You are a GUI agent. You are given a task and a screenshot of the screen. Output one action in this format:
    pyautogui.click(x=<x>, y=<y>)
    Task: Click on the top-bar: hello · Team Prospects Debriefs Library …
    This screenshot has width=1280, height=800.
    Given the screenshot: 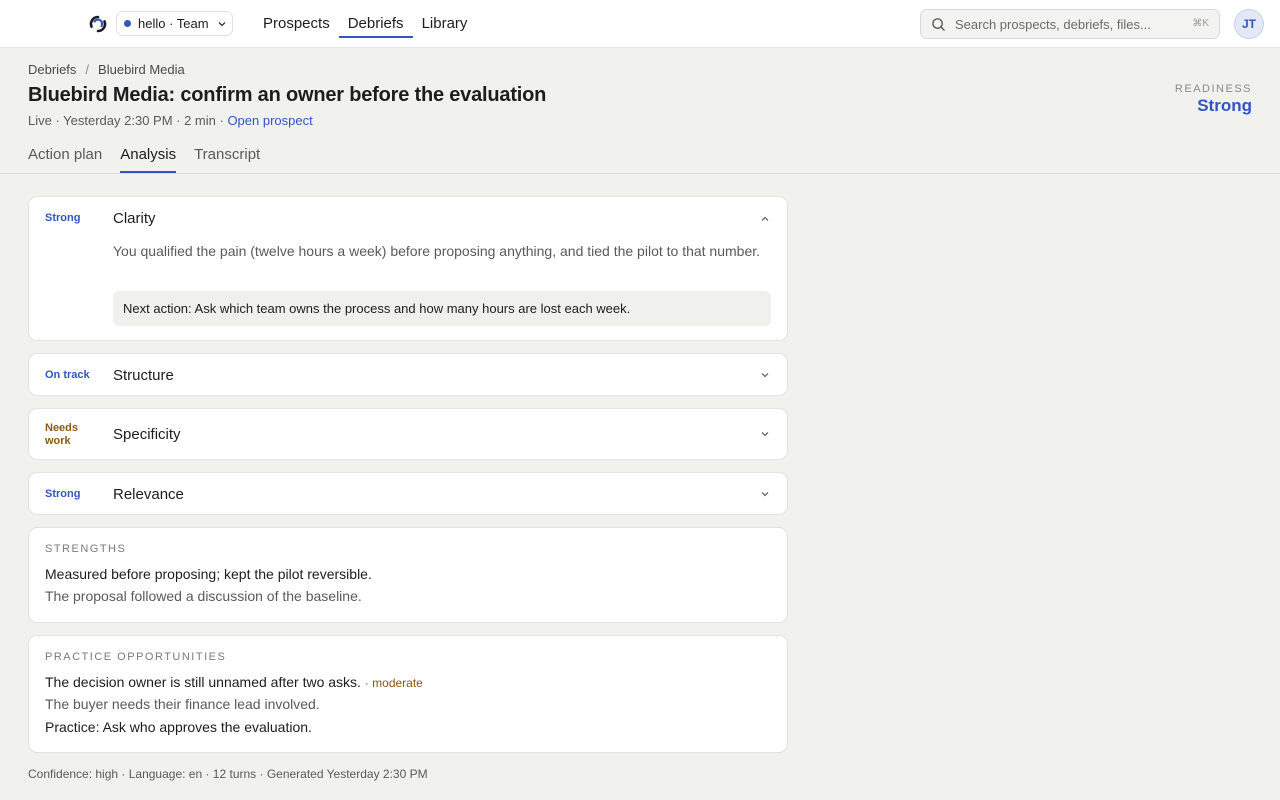 What is the action you would take?
    pyautogui.click(x=640, y=24)
    